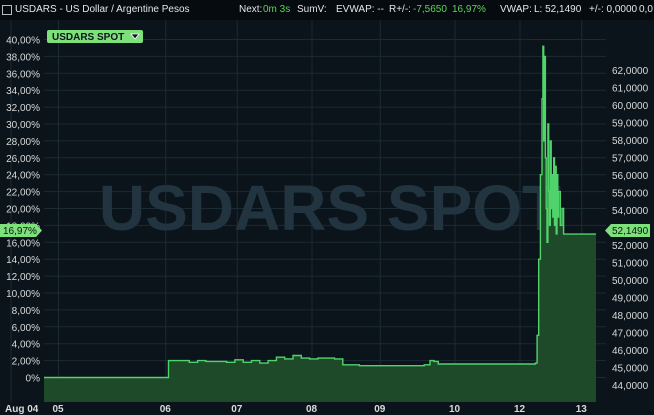  I want to click on y-right-tick-label: 62,0000, so click(630, 71).